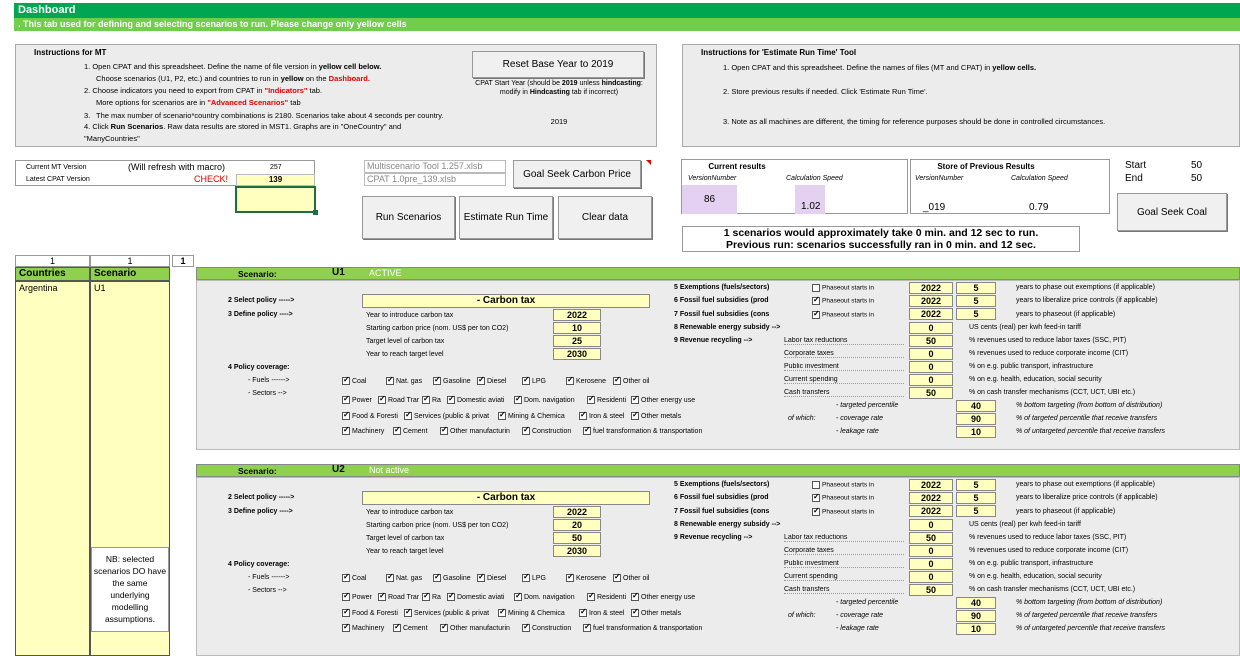 Image resolution: width=1240 pixels, height=656 pixels. Describe the element at coordinates (475, 430) in the screenshot. I see `other-manufacturing-checkbox: Other manufacturin` at that location.